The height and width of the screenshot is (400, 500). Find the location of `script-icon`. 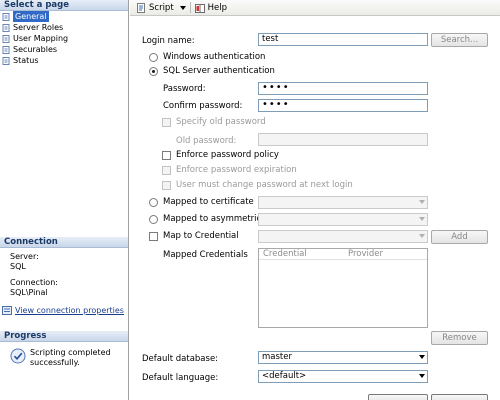

script-icon is located at coordinates (141, 7).